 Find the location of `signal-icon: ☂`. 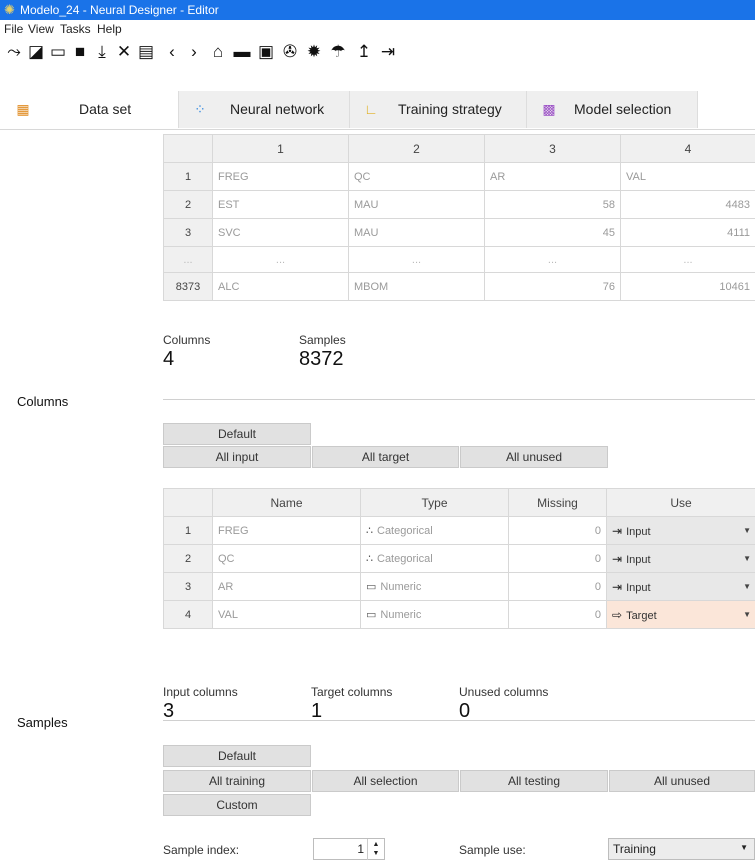

signal-icon: ☂ is located at coordinates (338, 52).